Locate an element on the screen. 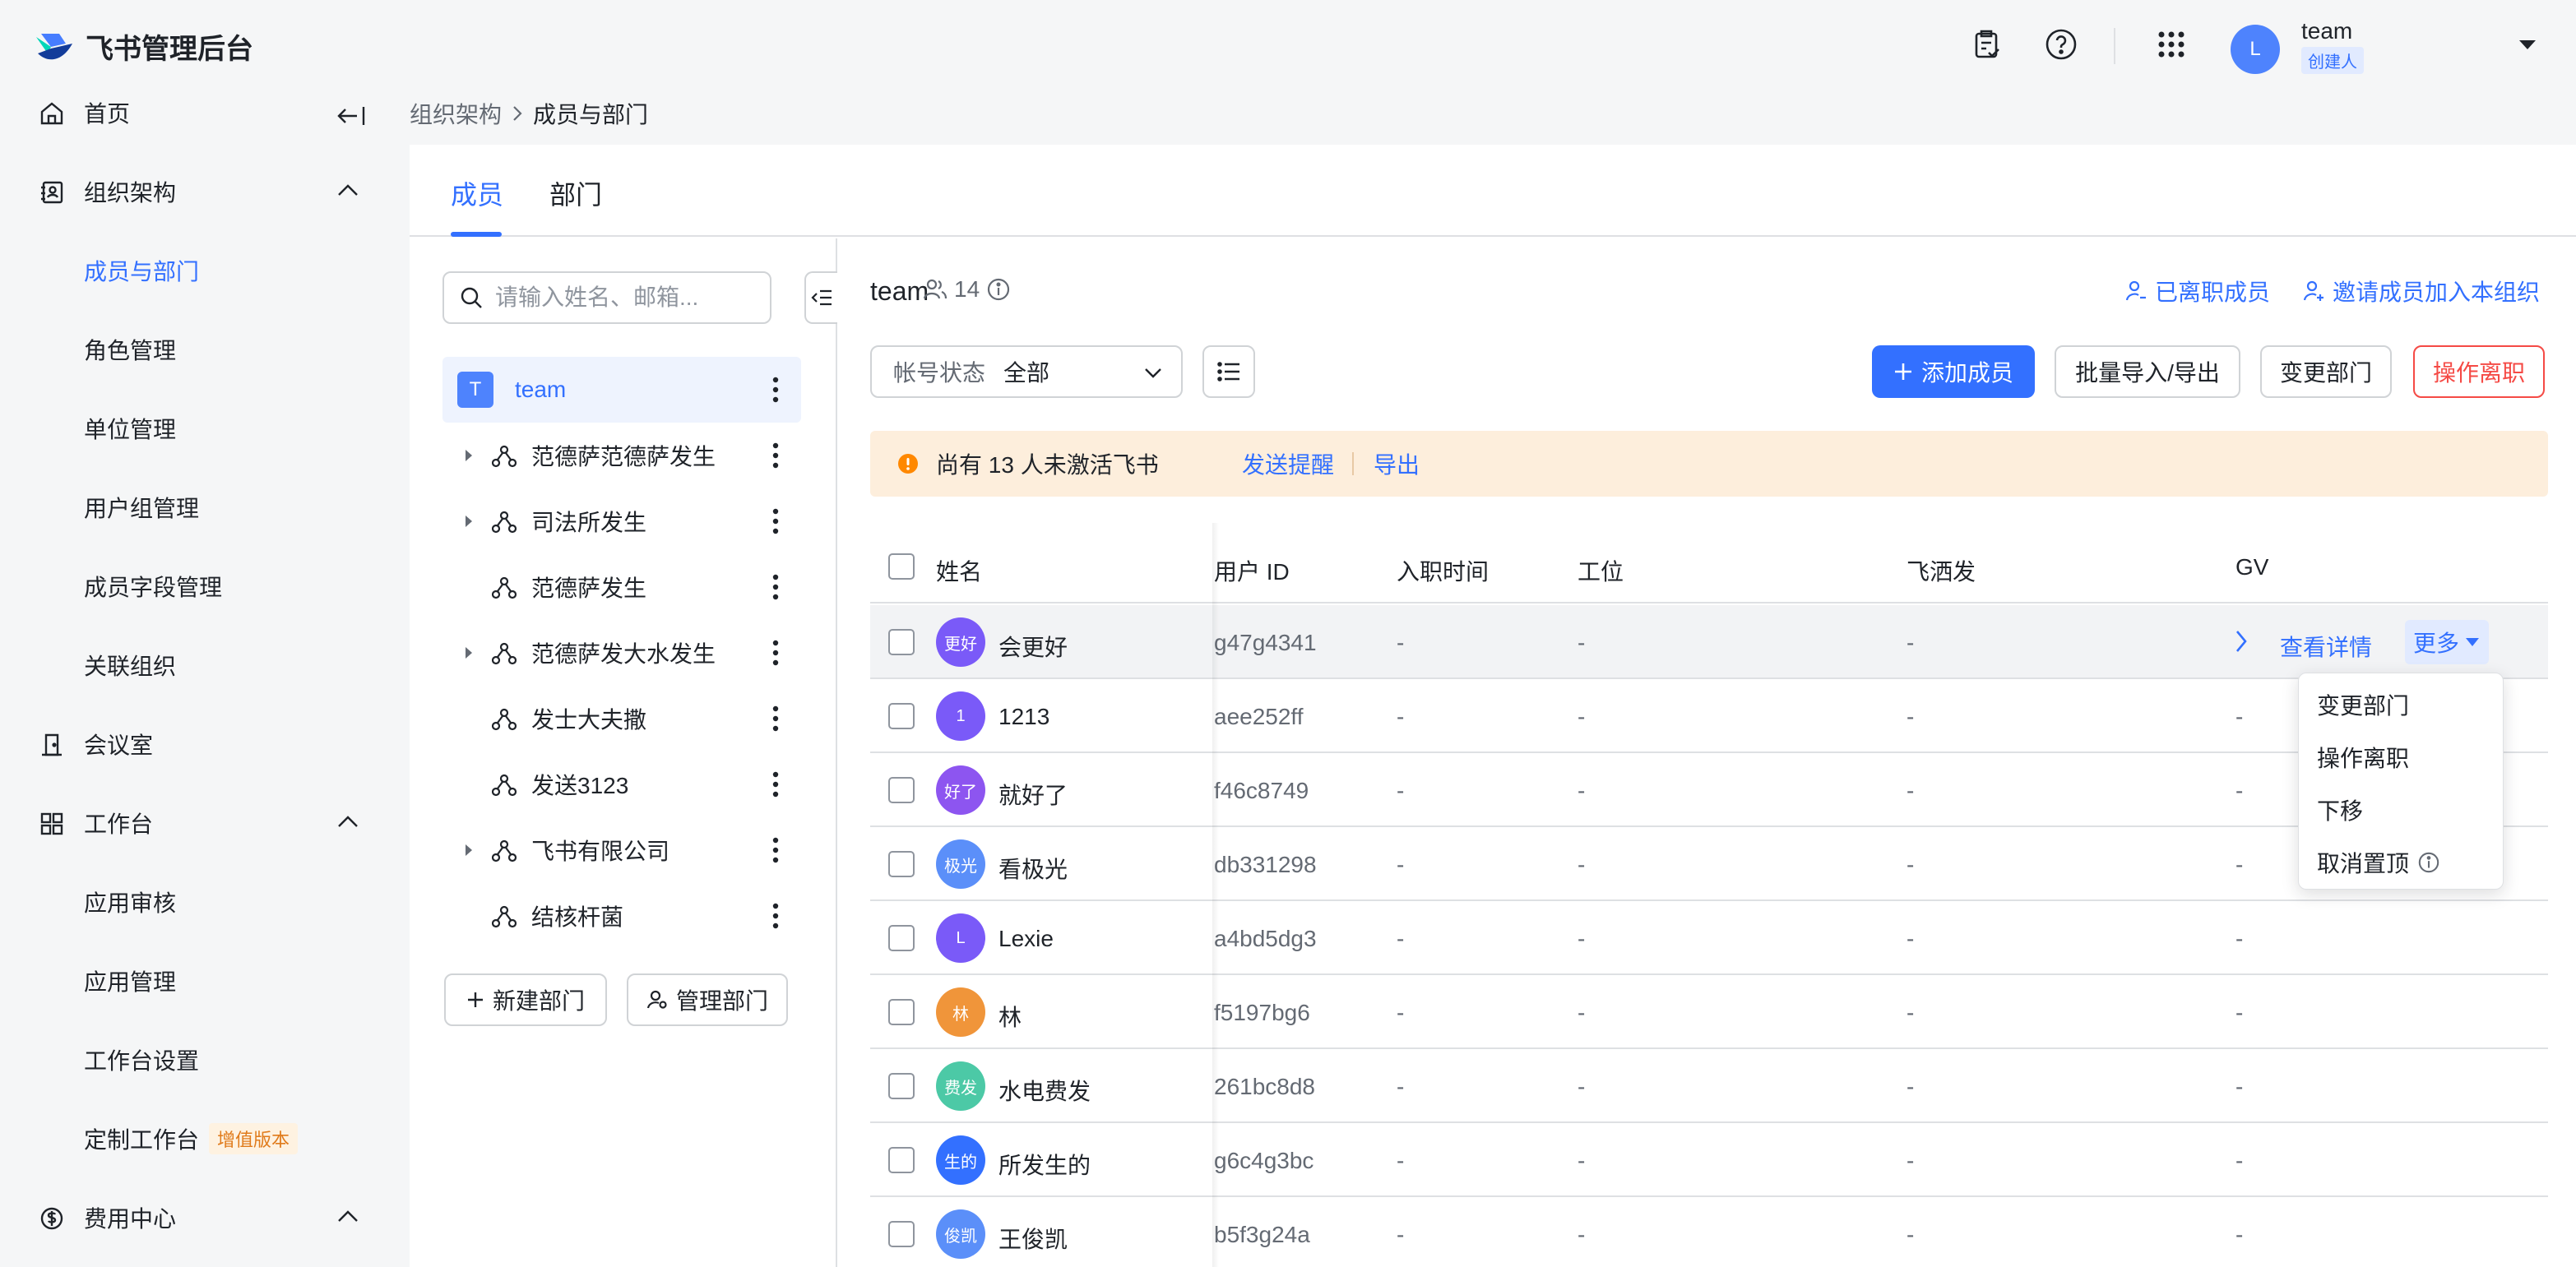 This screenshot has width=2576, height=1267. sidebar-item-org: 组织架构 is located at coordinates (205, 191).